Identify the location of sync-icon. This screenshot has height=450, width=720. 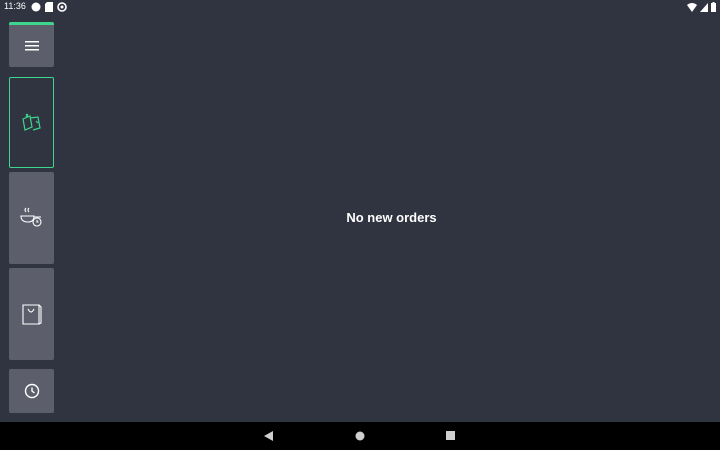
(62, 7).